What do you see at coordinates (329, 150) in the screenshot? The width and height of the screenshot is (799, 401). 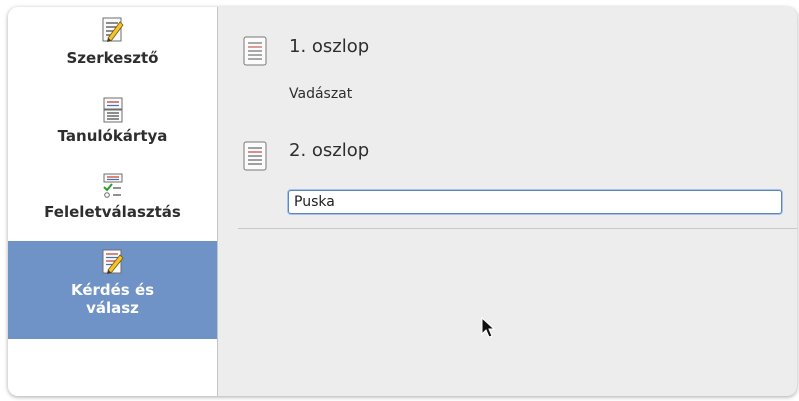 I see `column2-title: 2. oszlop` at bounding box center [329, 150].